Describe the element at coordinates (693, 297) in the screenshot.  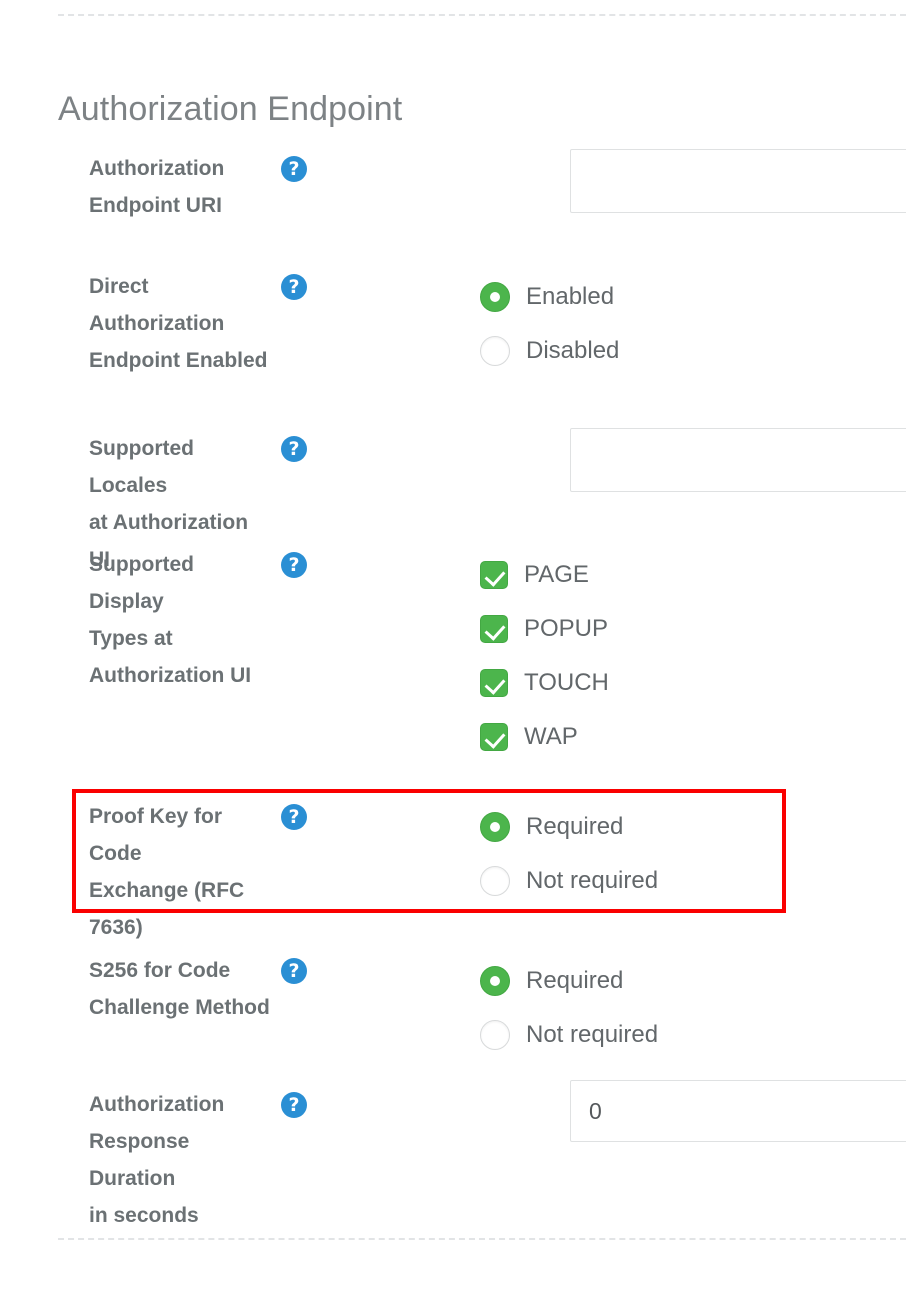
I see `radio-option-enabled: Enabled` at that location.